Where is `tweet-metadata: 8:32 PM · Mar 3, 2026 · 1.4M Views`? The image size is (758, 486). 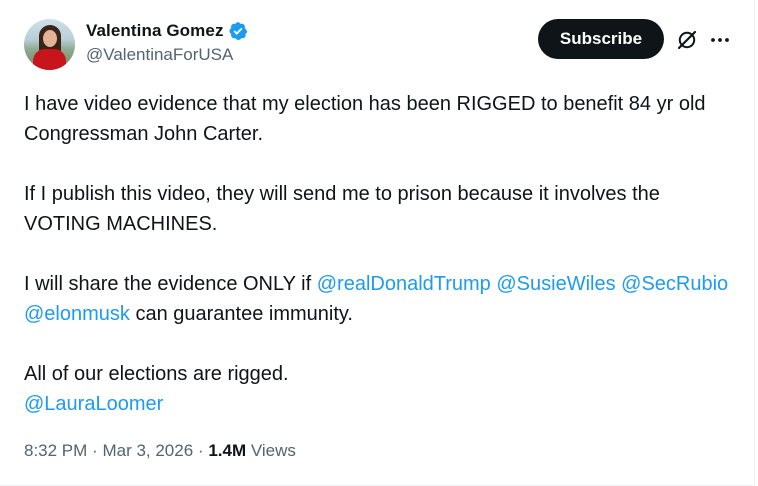
tweet-metadata: 8:32 PM · Mar 3, 2026 · 1.4M Views is located at coordinates (160, 451).